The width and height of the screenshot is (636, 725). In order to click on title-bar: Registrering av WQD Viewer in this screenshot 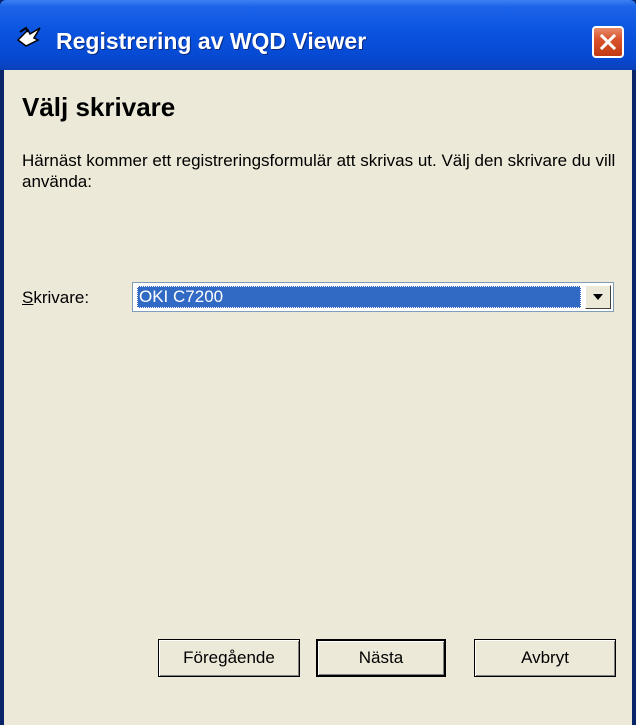, I will do `click(318, 35)`.